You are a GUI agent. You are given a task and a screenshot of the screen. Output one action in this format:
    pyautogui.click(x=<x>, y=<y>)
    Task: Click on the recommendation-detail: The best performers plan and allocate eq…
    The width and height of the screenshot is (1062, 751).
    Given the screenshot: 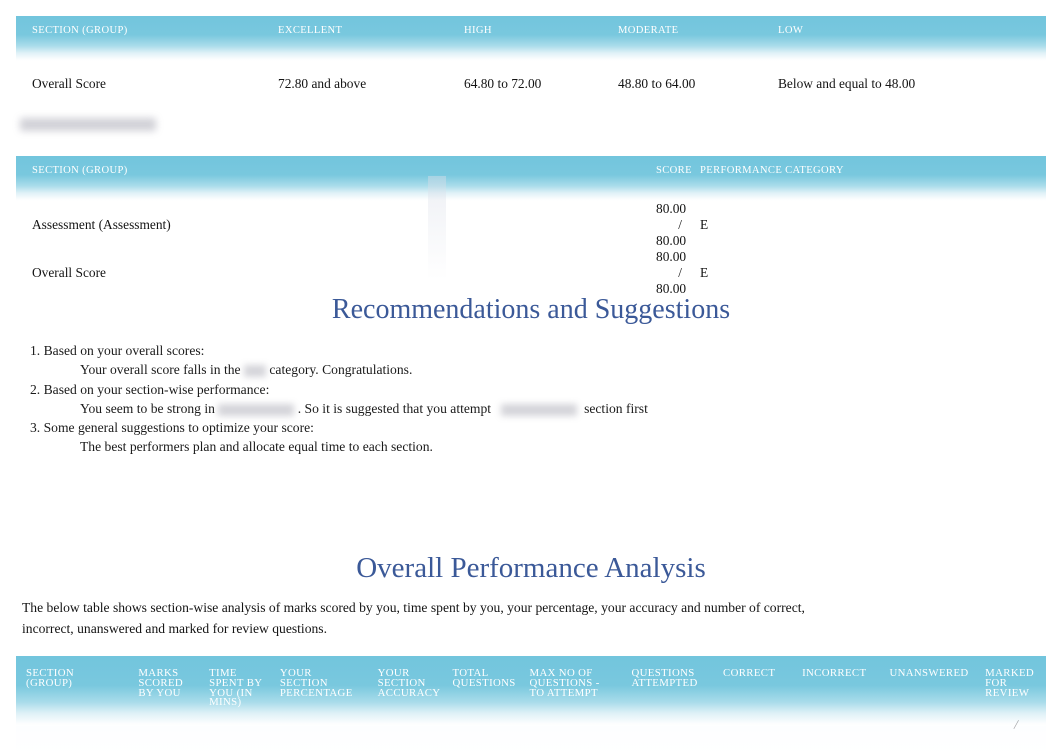 What is the action you would take?
    pyautogui.click(x=256, y=447)
    